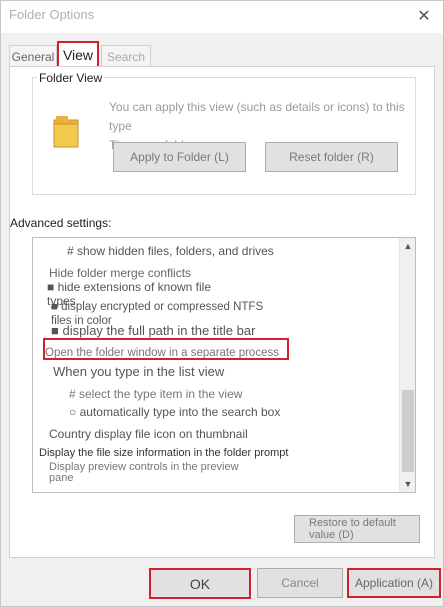 This screenshot has height=607, width=444. What do you see at coordinates (300, 583) in the screenshot?
I see `cancel-button: Cancel` at bounding box center [300, 583].